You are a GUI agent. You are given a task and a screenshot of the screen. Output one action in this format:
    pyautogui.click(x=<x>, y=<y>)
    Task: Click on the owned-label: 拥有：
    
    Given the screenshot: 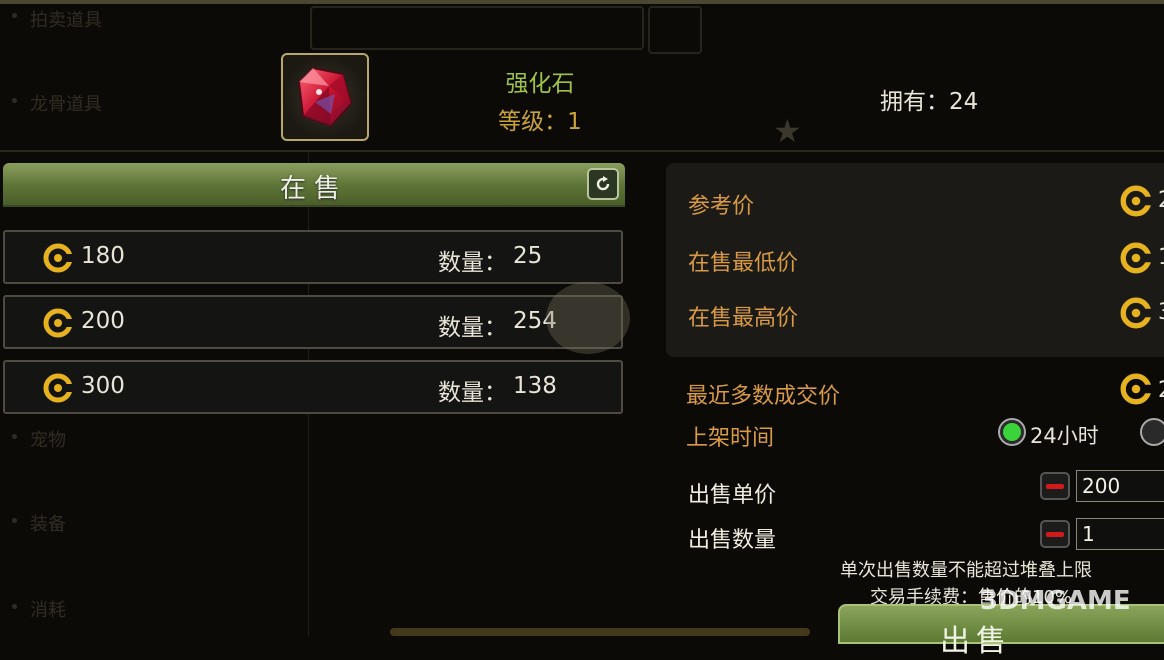 What is the action you would take?
    pyautogui.click(x=914, y=102)
    